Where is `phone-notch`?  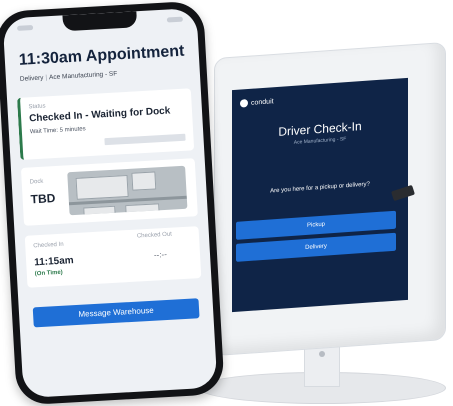 phone-notch is located at coordinates (100, 21).